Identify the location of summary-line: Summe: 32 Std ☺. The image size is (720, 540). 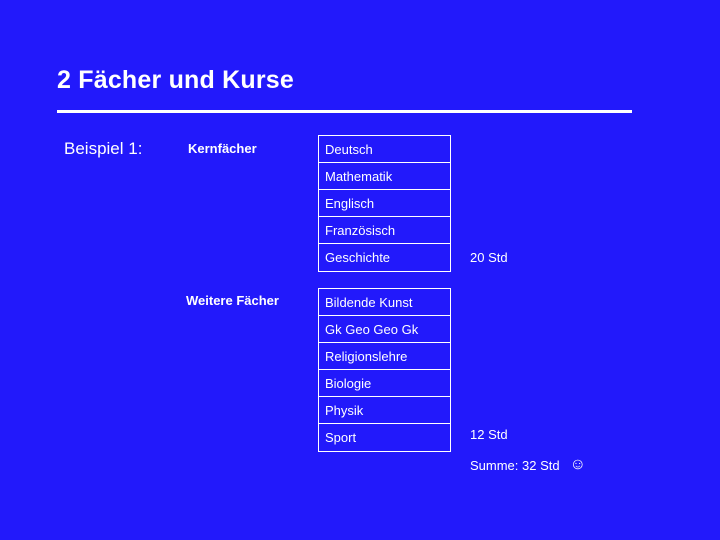
(528, 465).